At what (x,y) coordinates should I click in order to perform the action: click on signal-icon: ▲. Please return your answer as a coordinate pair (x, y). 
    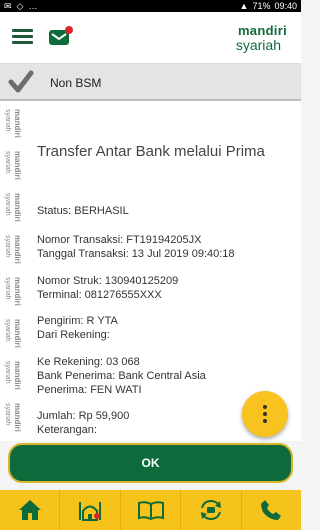
    Looking at the image, I should click on (244, 6).